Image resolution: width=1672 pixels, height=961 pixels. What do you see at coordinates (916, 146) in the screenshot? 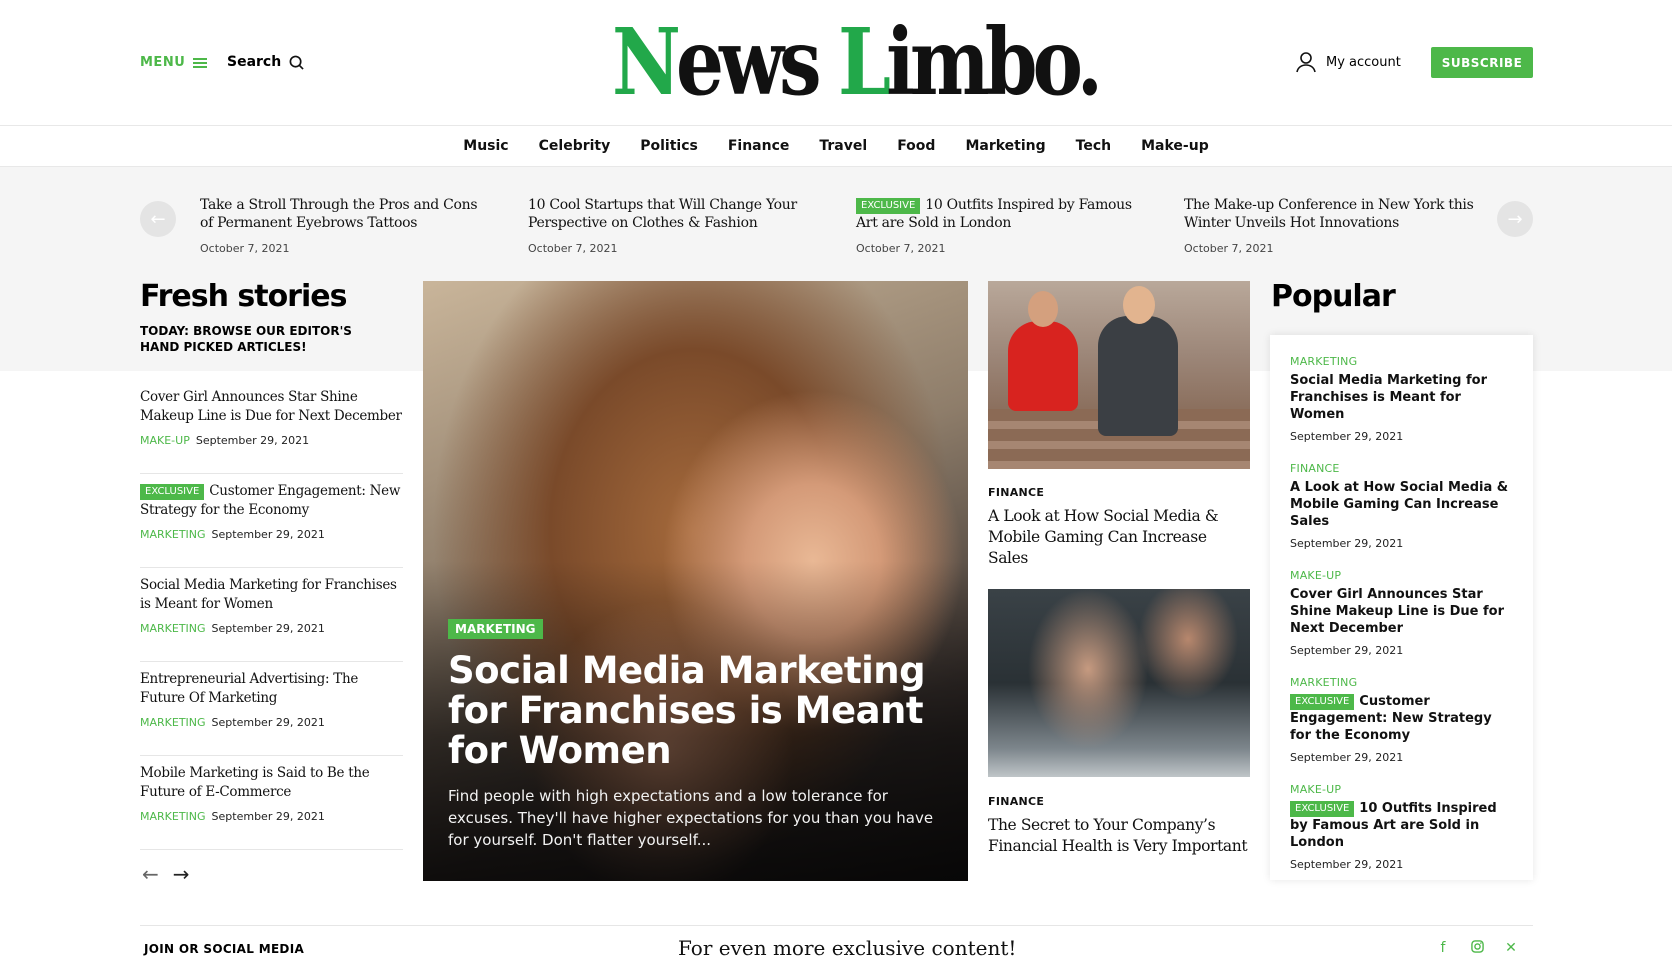
I see `nav-food: Food` at bounding box center [916, 146].